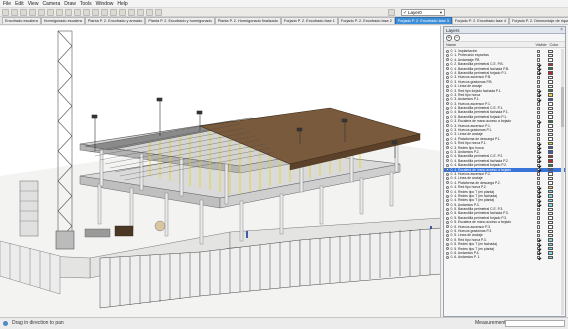  I want to click on rectangle-tool-icon, so click(41, 12).